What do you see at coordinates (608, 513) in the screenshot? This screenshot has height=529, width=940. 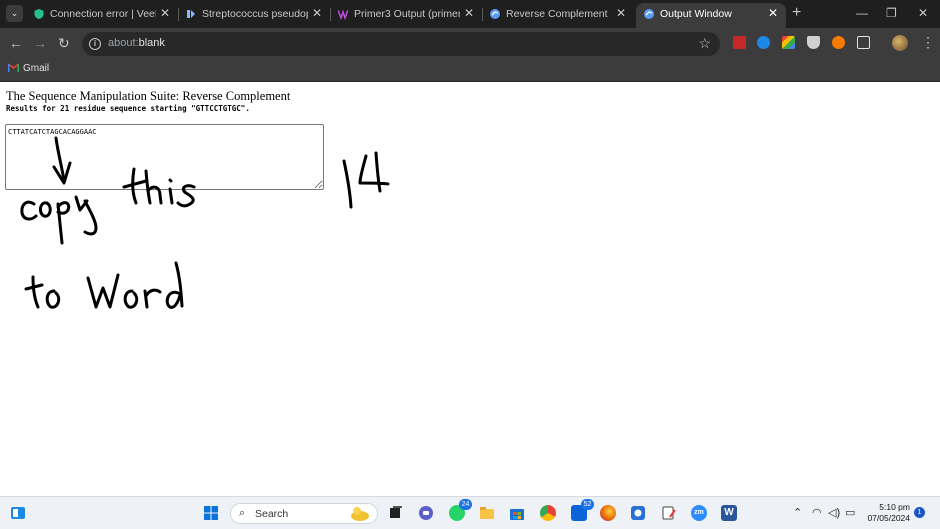 I see `firefox-icon` at bounding box center [608, 513].